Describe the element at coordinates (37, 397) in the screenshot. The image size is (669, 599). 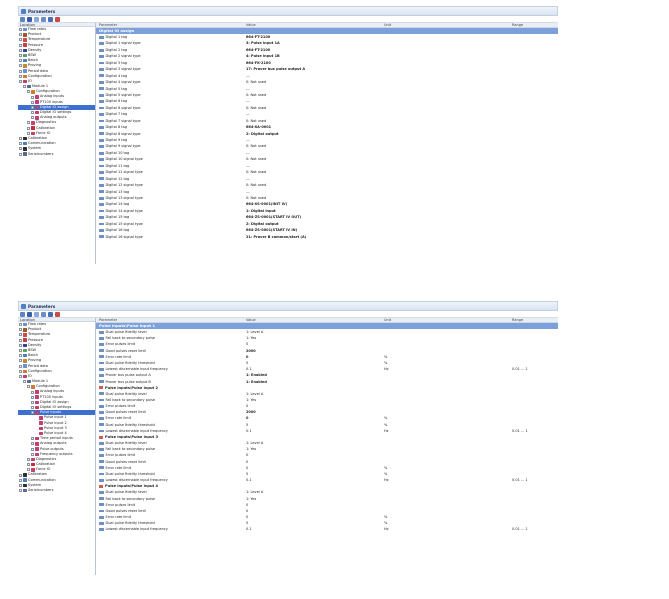
I see `pt100-inputs-icon` at that location.